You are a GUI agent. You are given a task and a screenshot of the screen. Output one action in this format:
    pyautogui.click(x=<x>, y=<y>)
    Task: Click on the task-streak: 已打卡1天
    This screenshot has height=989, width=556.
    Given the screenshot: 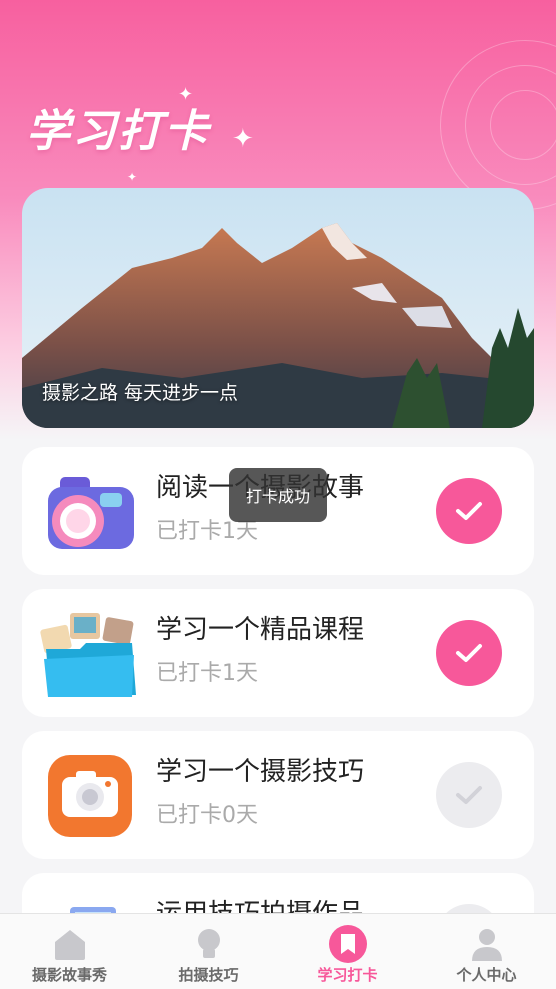 What is the action you would take?
    pyautogui.click(x=207, y=673)
    